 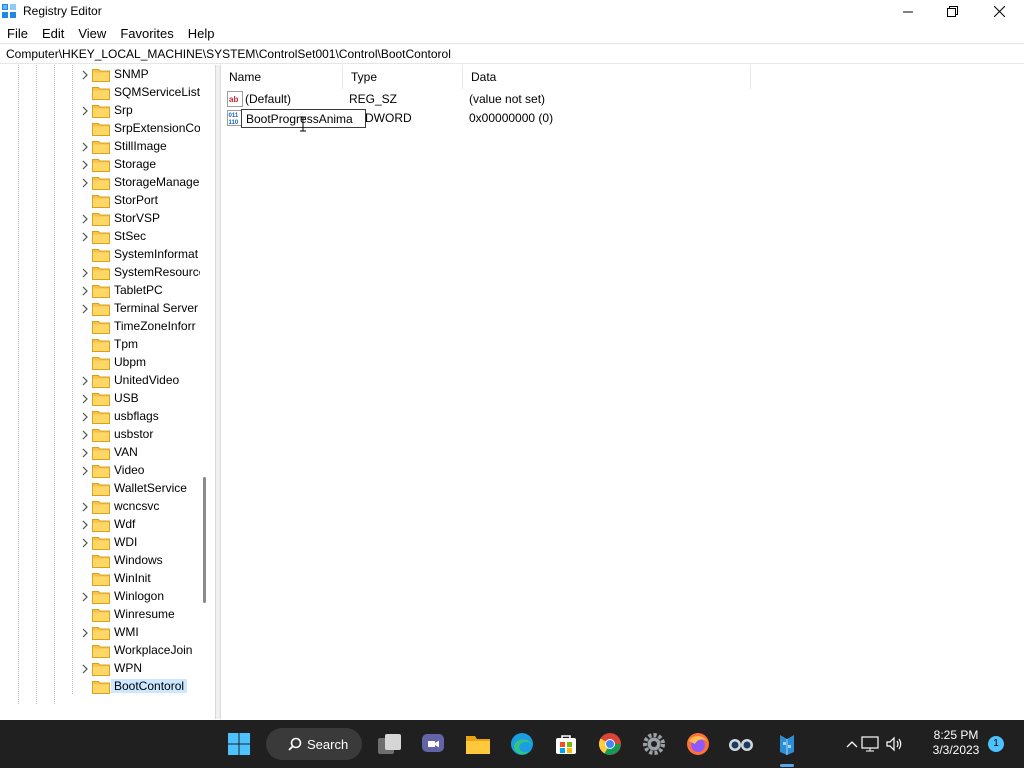 I want to click on tree-item: SQMServiceList, so click(x=140, y=93).